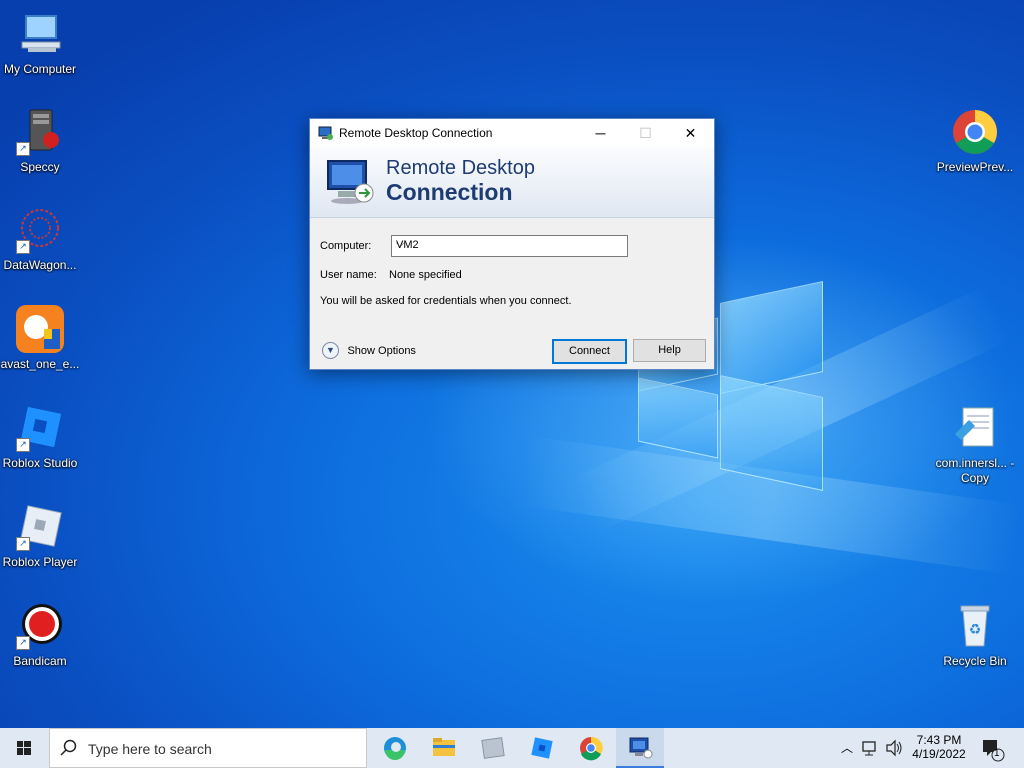 The image size is (1024, 773). I want to click on taskbar-chrome, so click(591, 748).